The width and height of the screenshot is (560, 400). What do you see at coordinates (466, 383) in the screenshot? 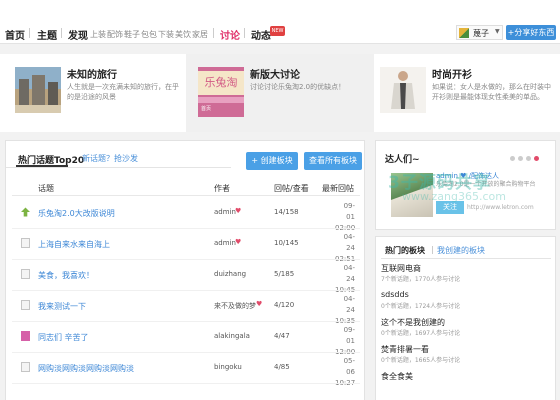
I see `list-item: 食全食美` at bounding box center [466, 383].